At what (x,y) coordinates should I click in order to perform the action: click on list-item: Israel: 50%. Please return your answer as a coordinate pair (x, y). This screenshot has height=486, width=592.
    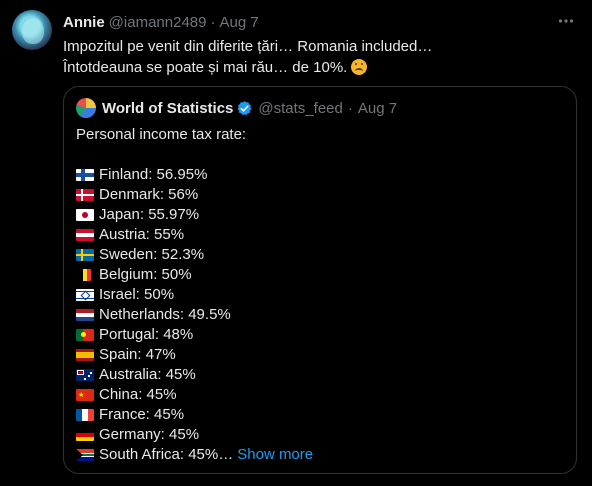
    Looking at the image, I should click on (320, 295).